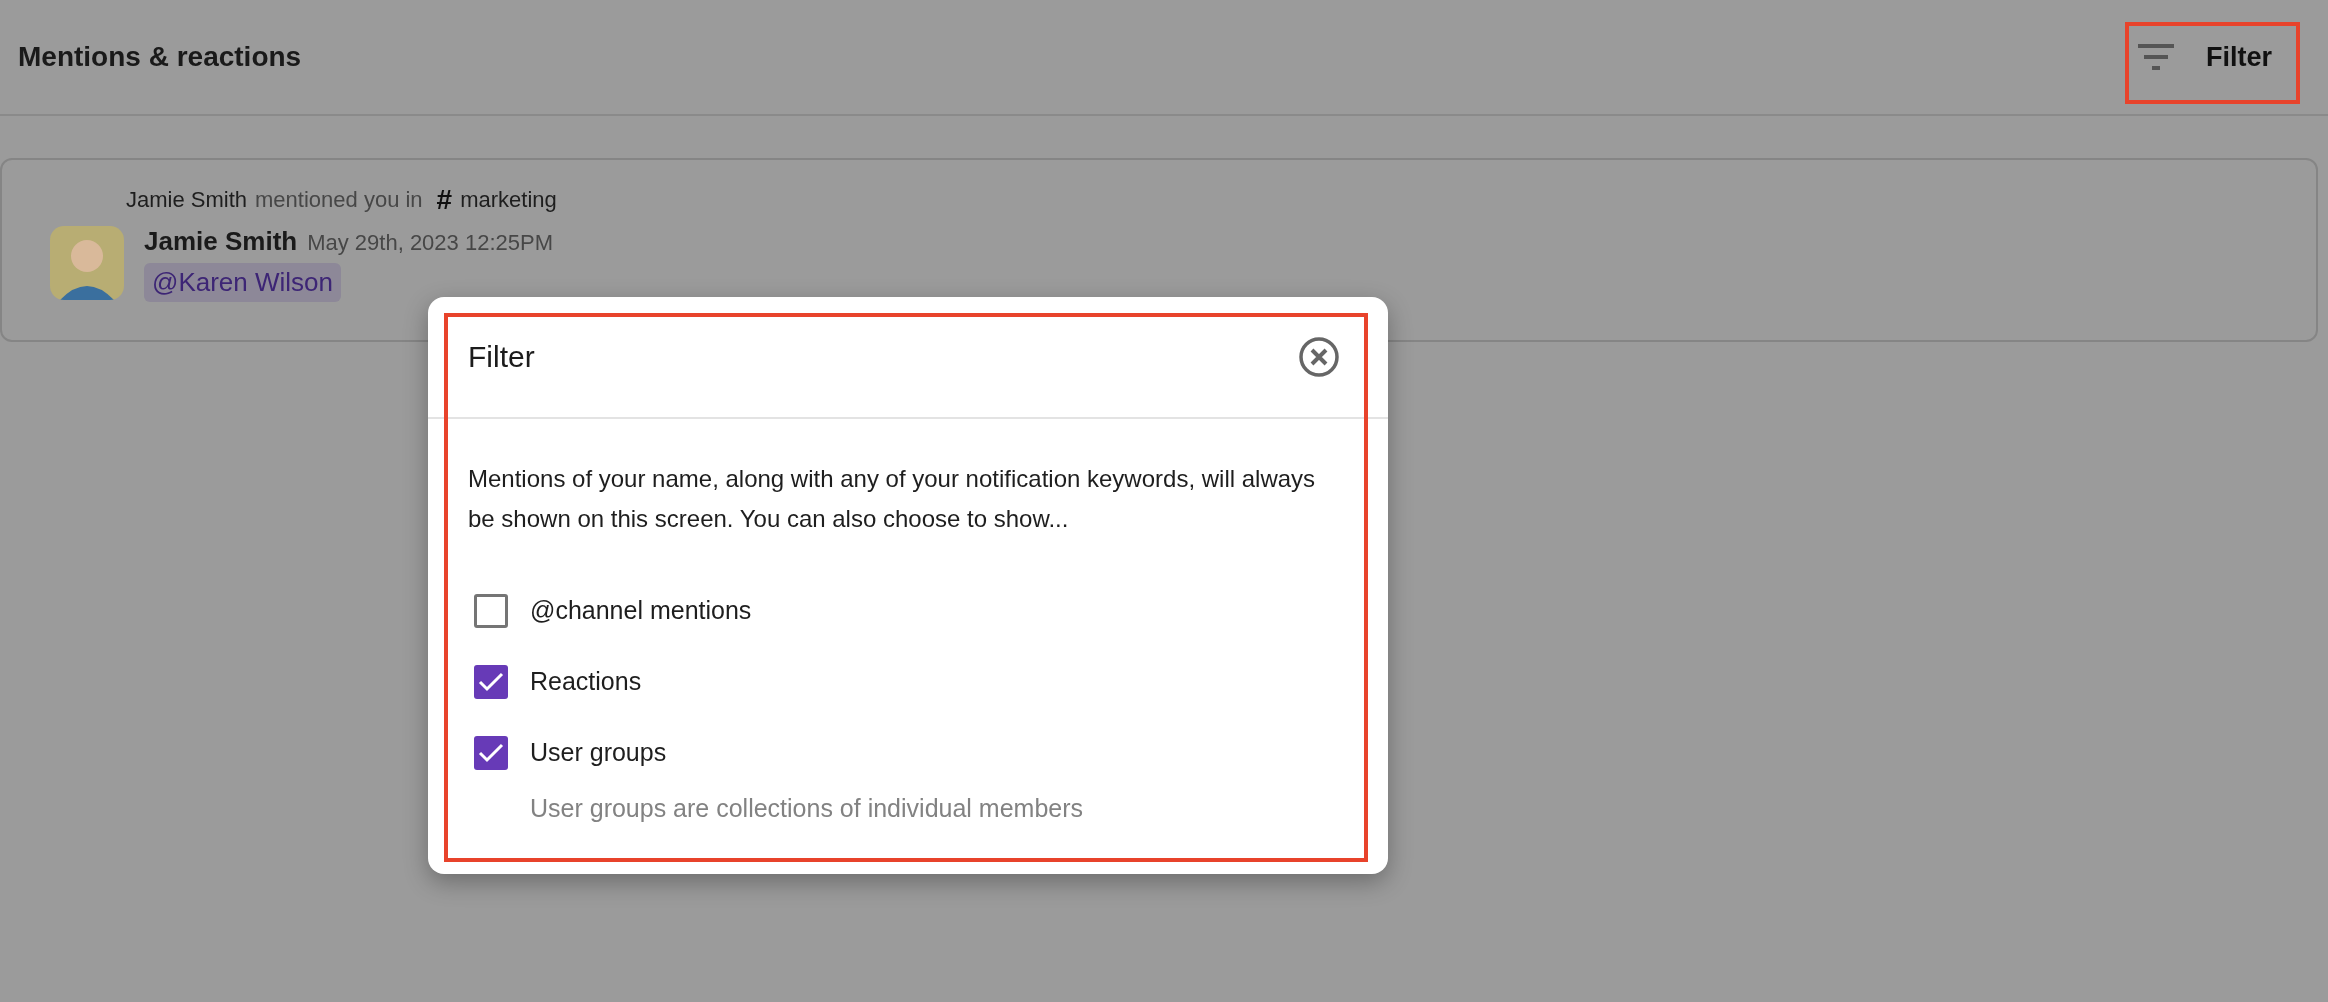 The height and width of the screenshot is (1002, 2328). I want to click on user-mention: @Karen Wilson, so click(242, 282).